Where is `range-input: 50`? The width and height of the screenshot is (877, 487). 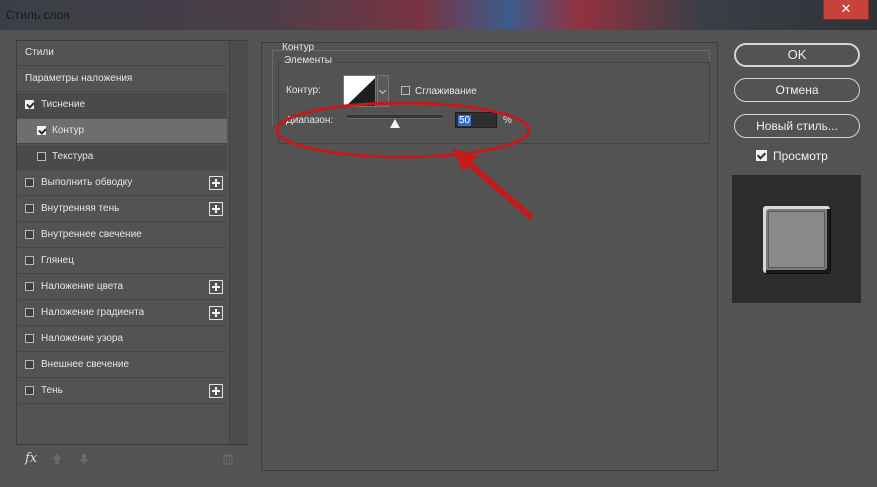 range-input: 50 is located at coordinates (476, 120).